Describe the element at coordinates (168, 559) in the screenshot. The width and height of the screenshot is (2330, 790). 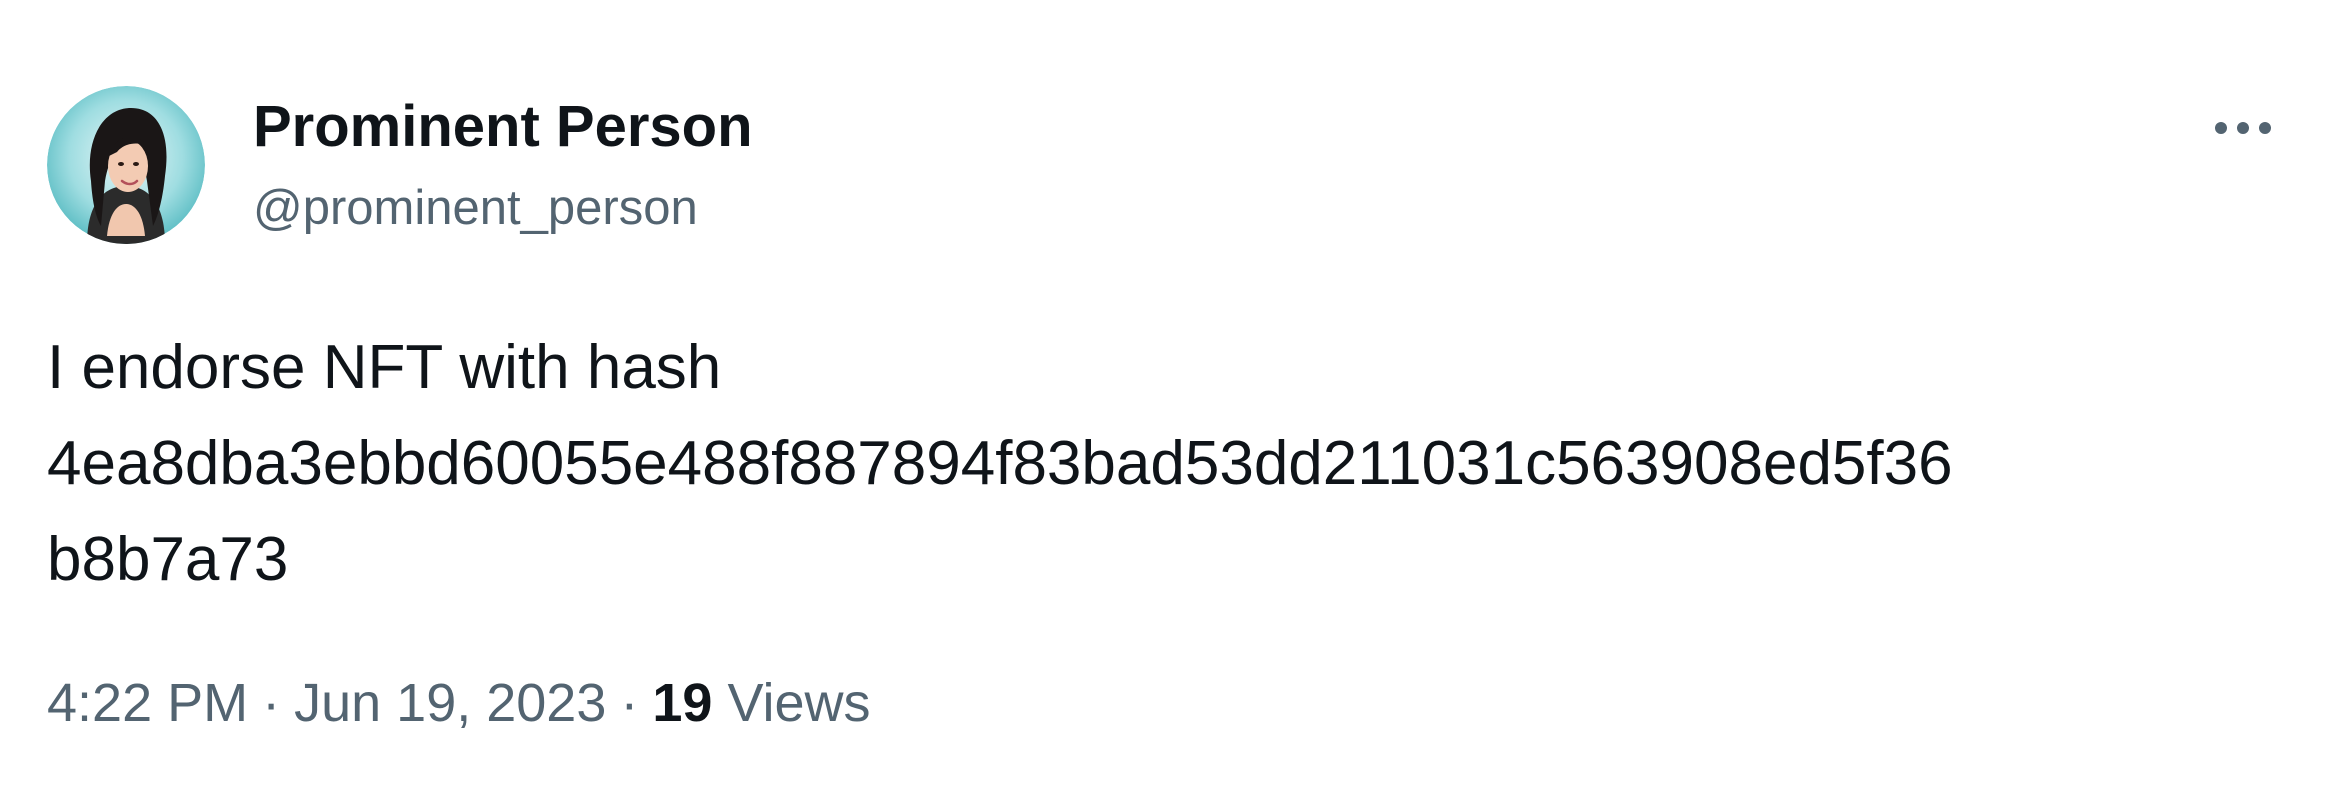
I see `tweet-text-line: b8b7a73` at that location.